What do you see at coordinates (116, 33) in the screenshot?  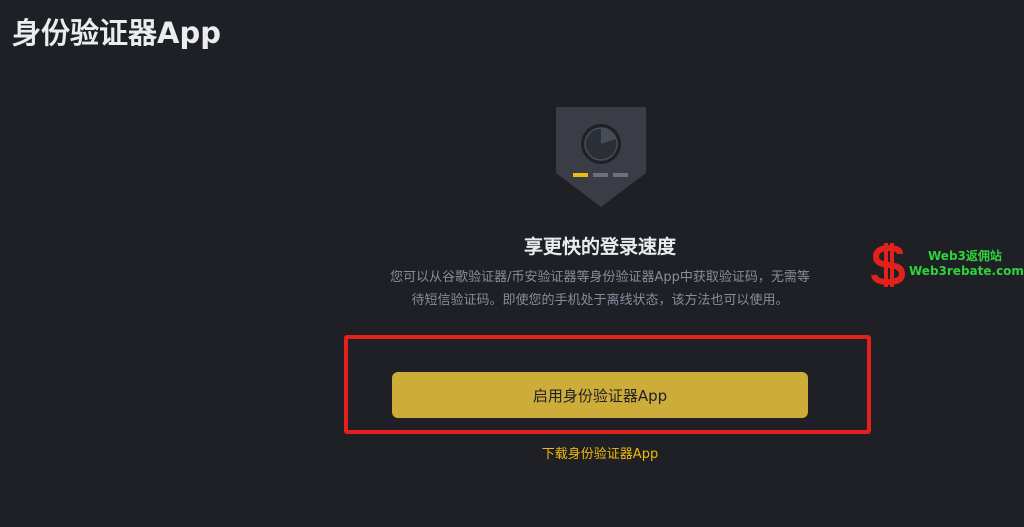 I see `page-title: 身份验证器App` at bounding box center [116, 33].